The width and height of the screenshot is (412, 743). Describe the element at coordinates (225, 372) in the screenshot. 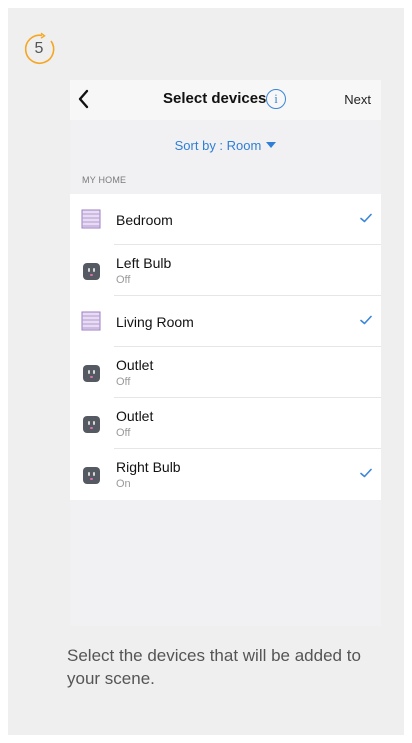

I see `device-row-outlet-1: Outlet Off` at that location.